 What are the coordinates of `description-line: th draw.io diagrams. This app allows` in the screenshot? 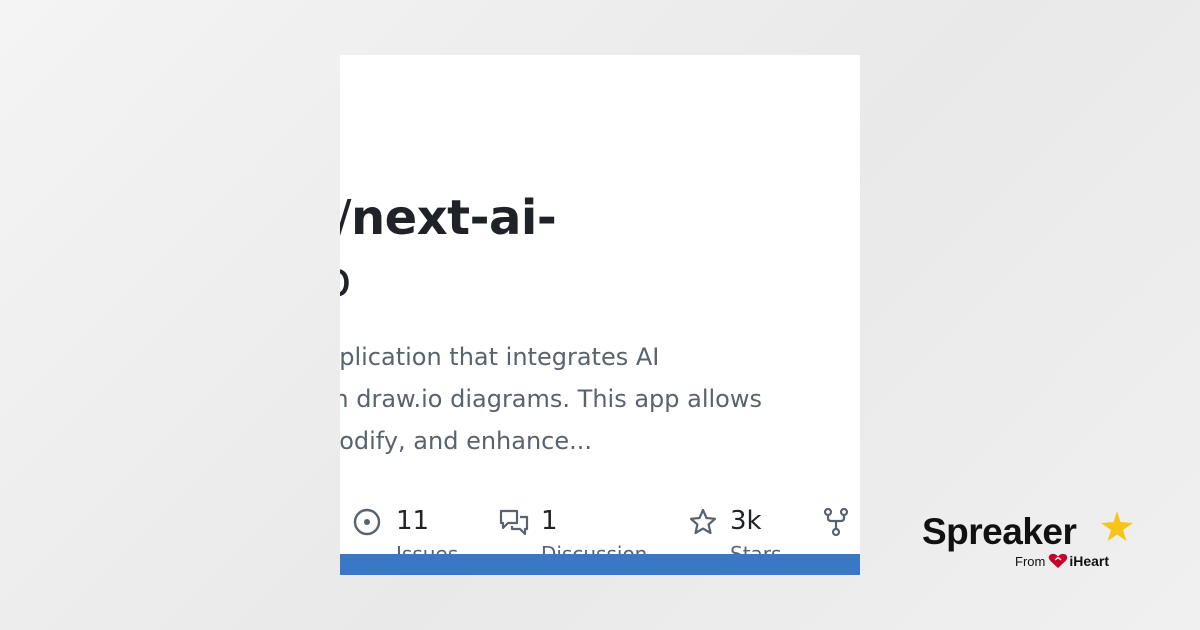 It's located at (551, 399).